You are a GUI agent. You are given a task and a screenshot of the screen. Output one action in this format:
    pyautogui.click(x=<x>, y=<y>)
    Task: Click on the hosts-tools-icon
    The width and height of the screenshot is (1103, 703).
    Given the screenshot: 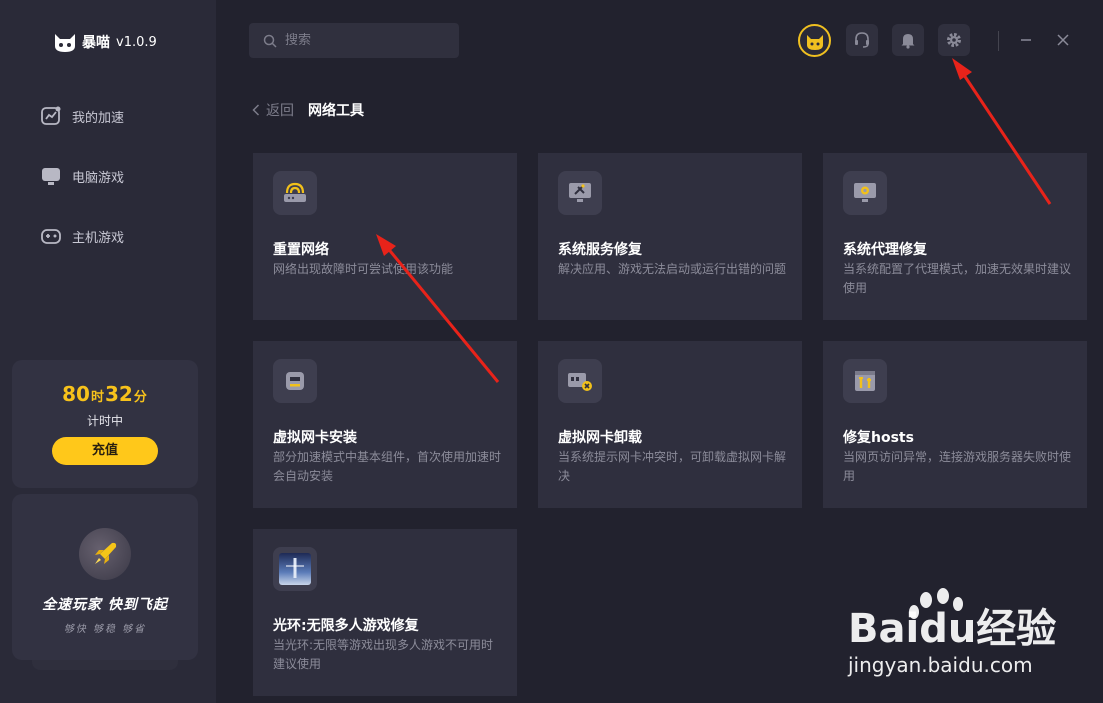 What is the action you would take?
    pyautogui.click(x=865, y=381)
    